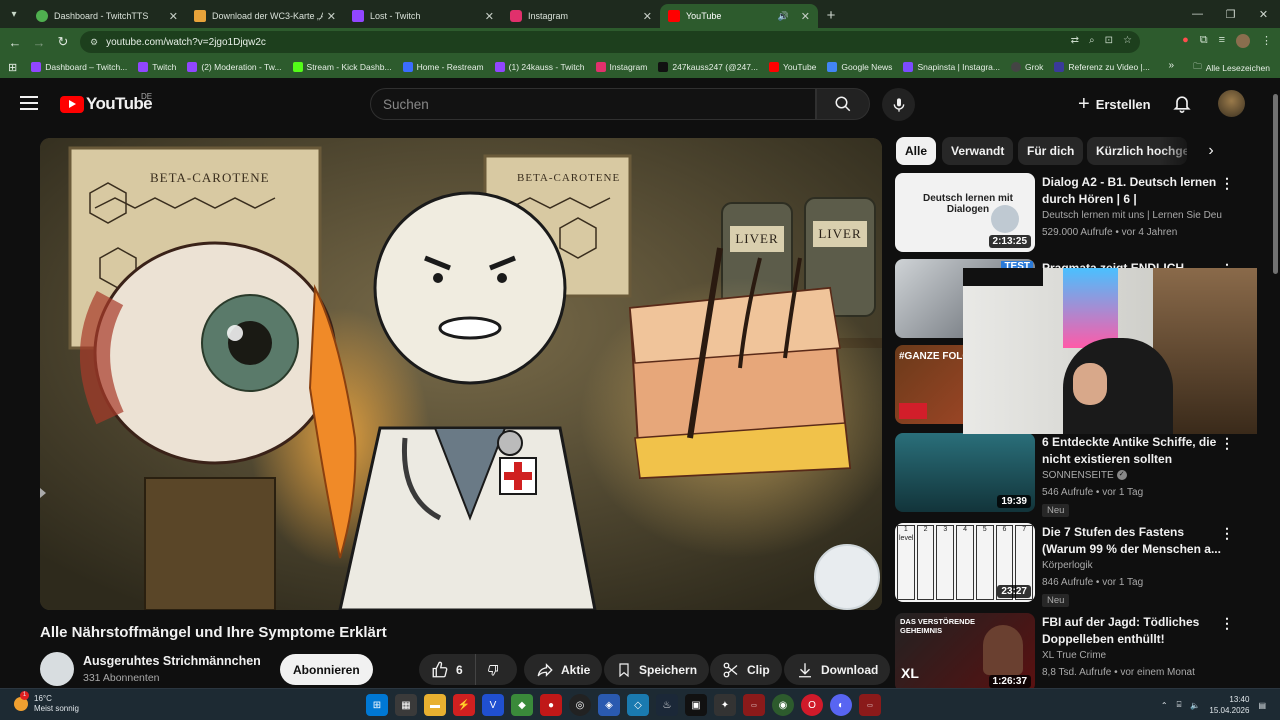 This screenshot has width=1280, height=720. I want to click on tab-audio-icon: 🔊, so click(783, 16).